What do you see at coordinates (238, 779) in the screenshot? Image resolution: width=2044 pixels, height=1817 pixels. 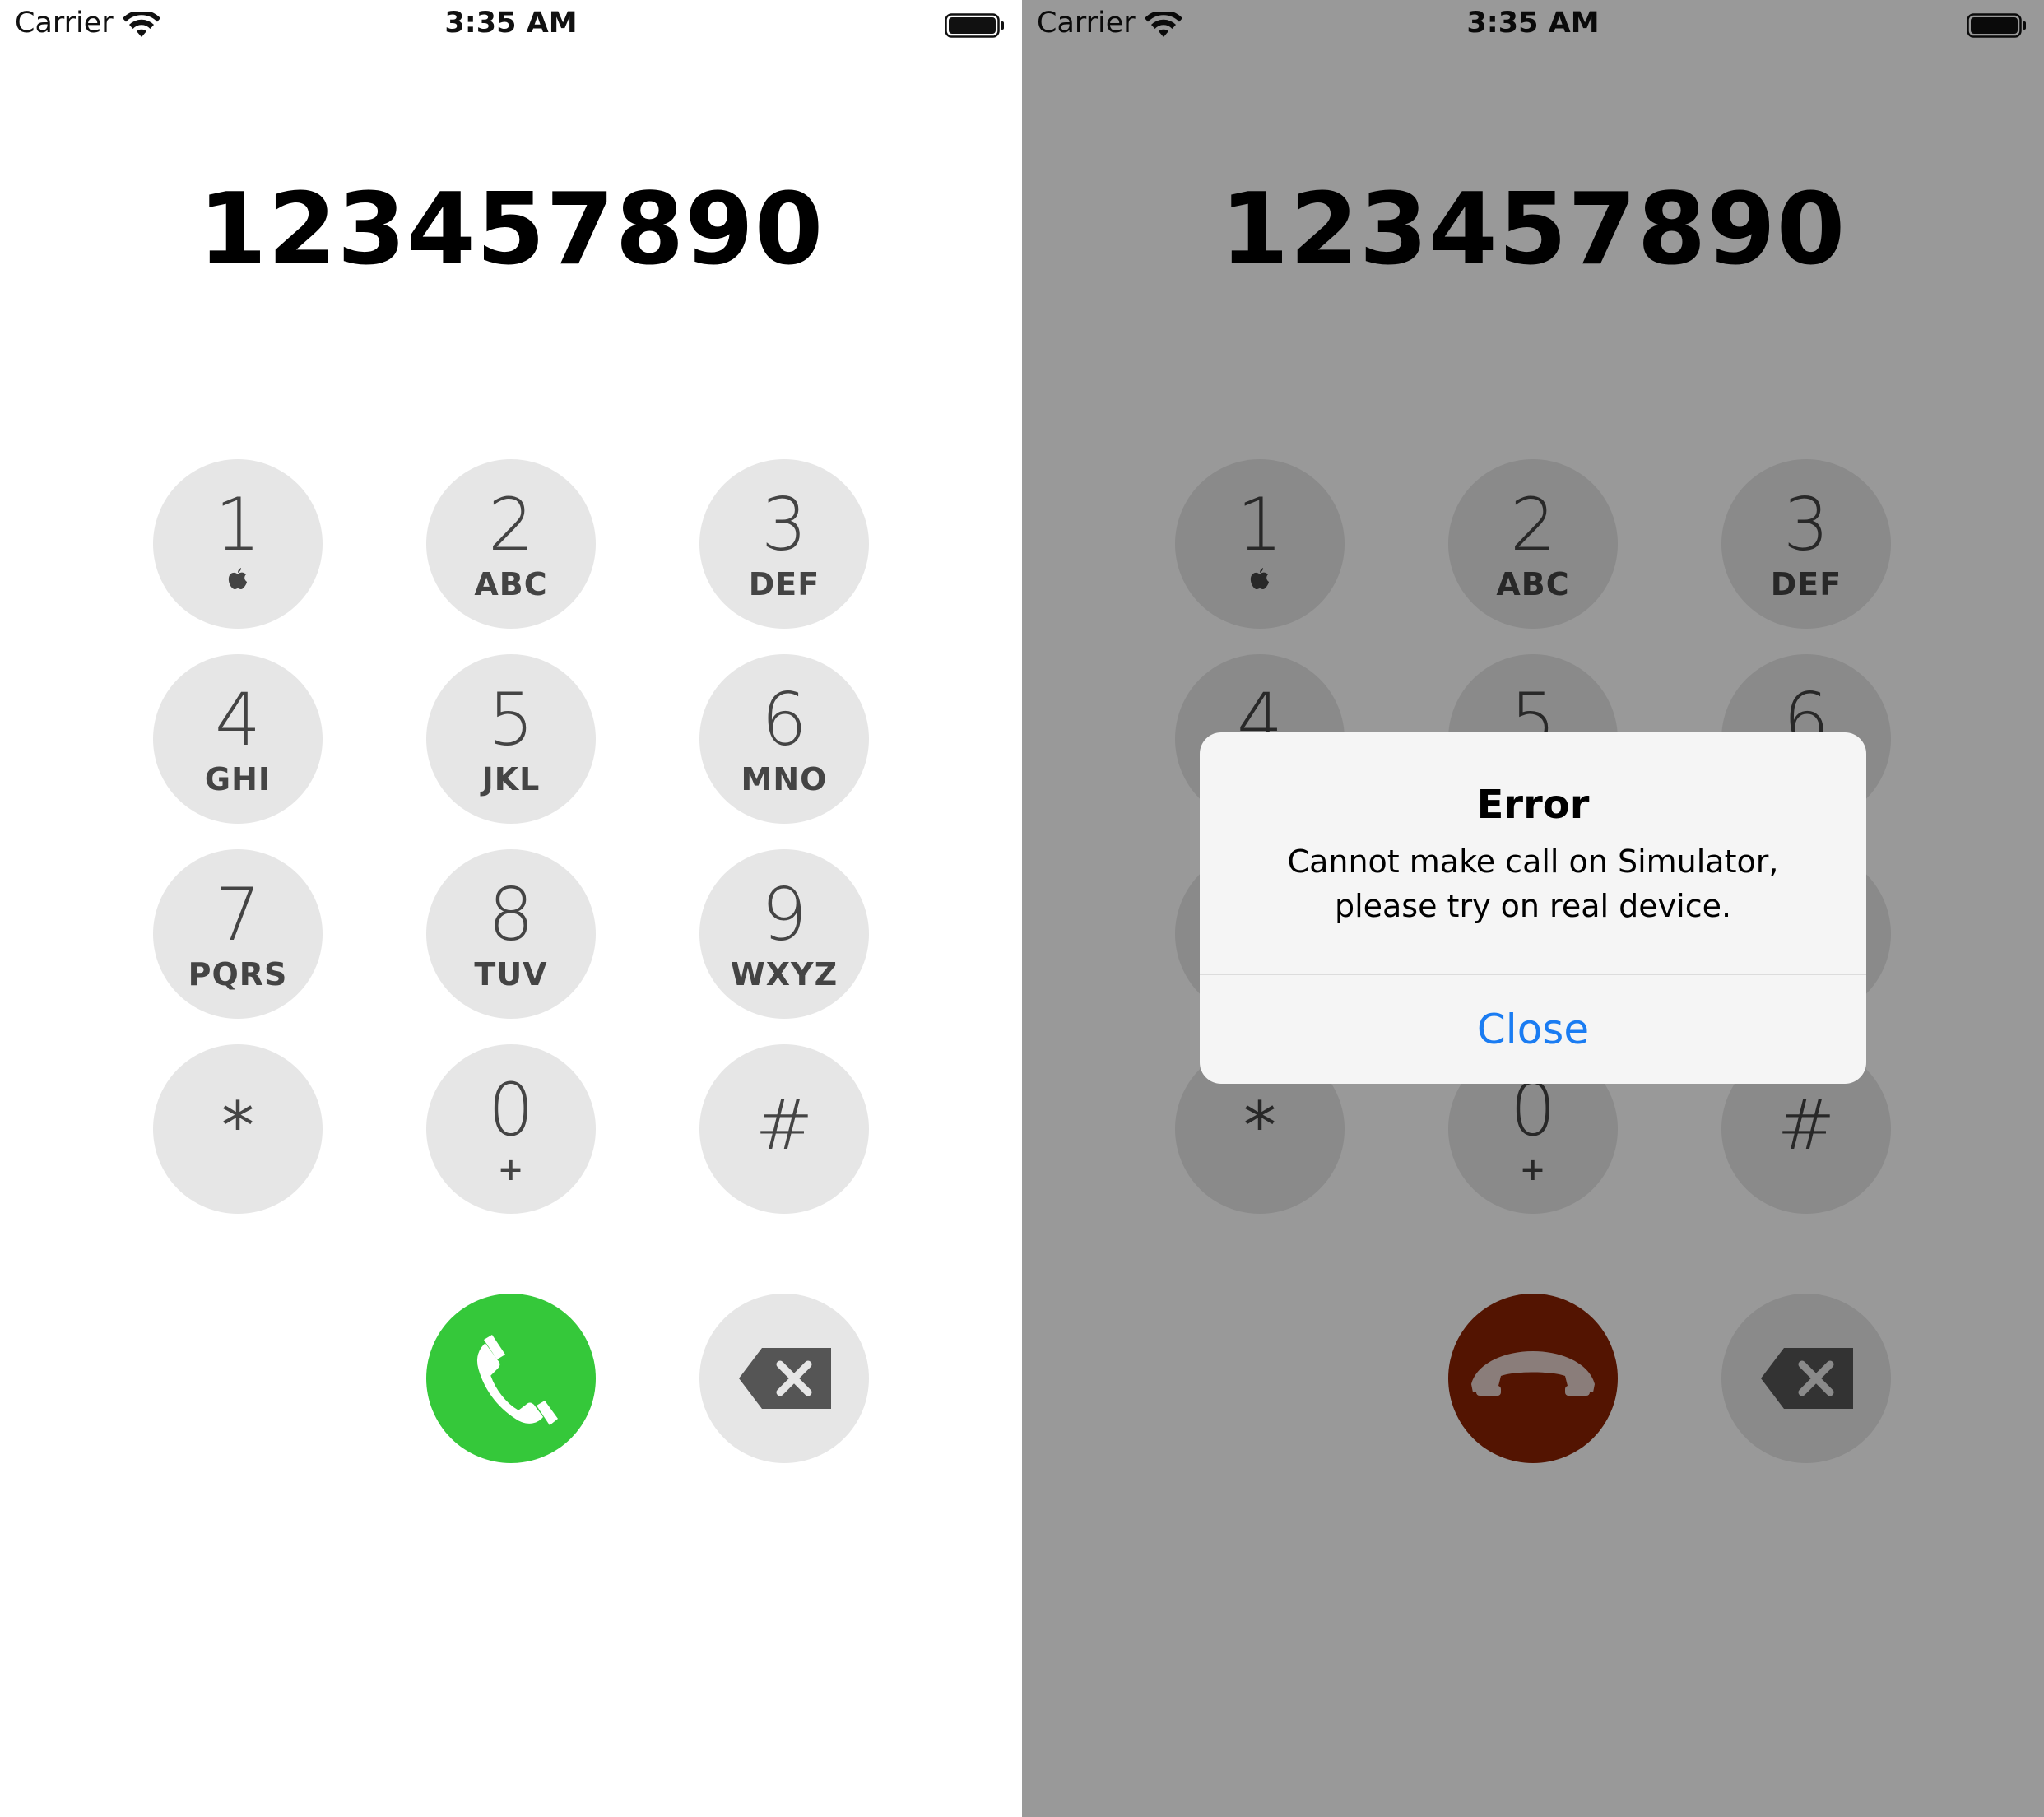 I see `key-letters: GHI` at bounding box center [238, 779].